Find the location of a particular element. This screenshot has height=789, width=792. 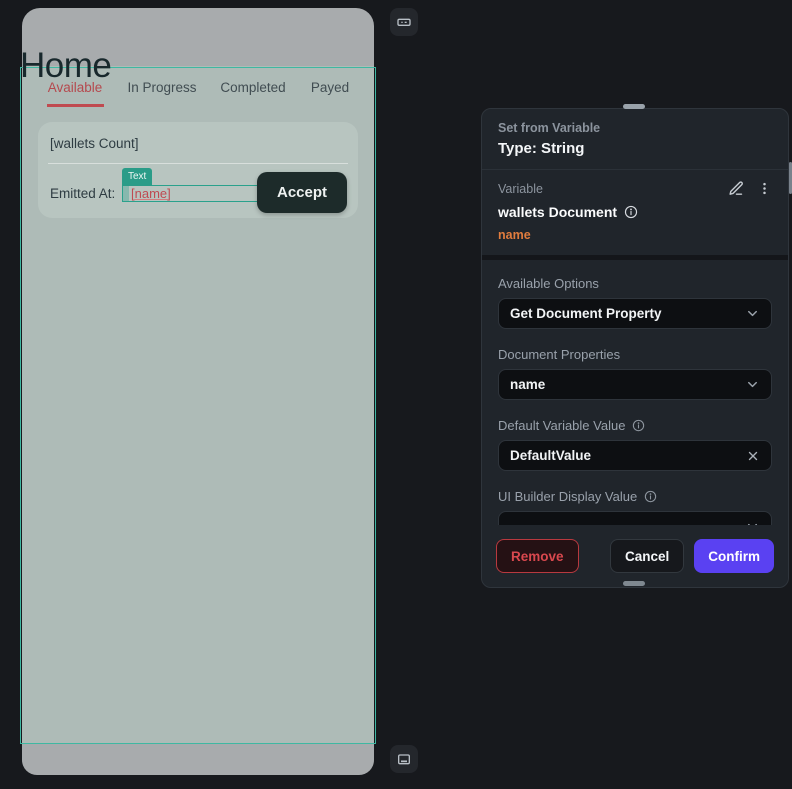

emitted-at-label: Emitted At: is located at coordinates (82, 193).